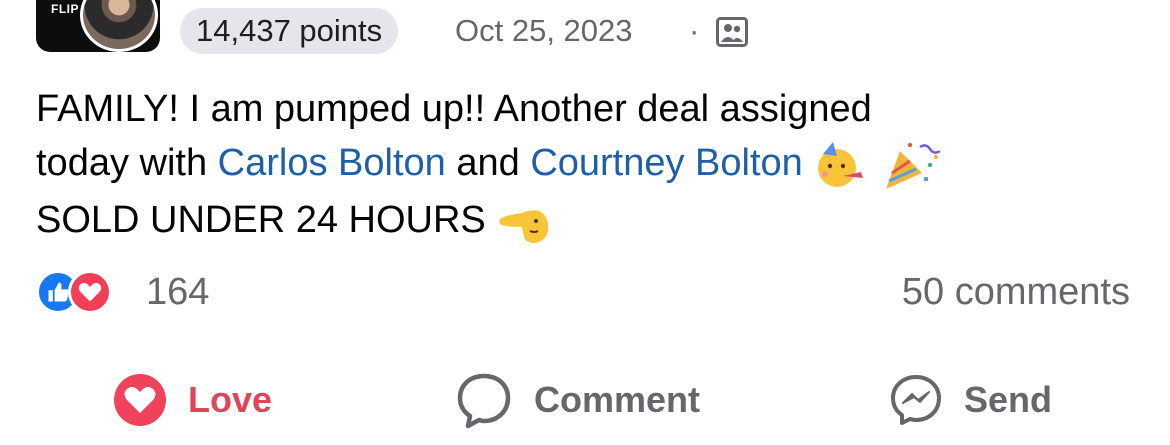  What do you see at coordinates (488, 163) in the screenshot?
I see `post-text-segment: and` at bounding box center [488, 163].